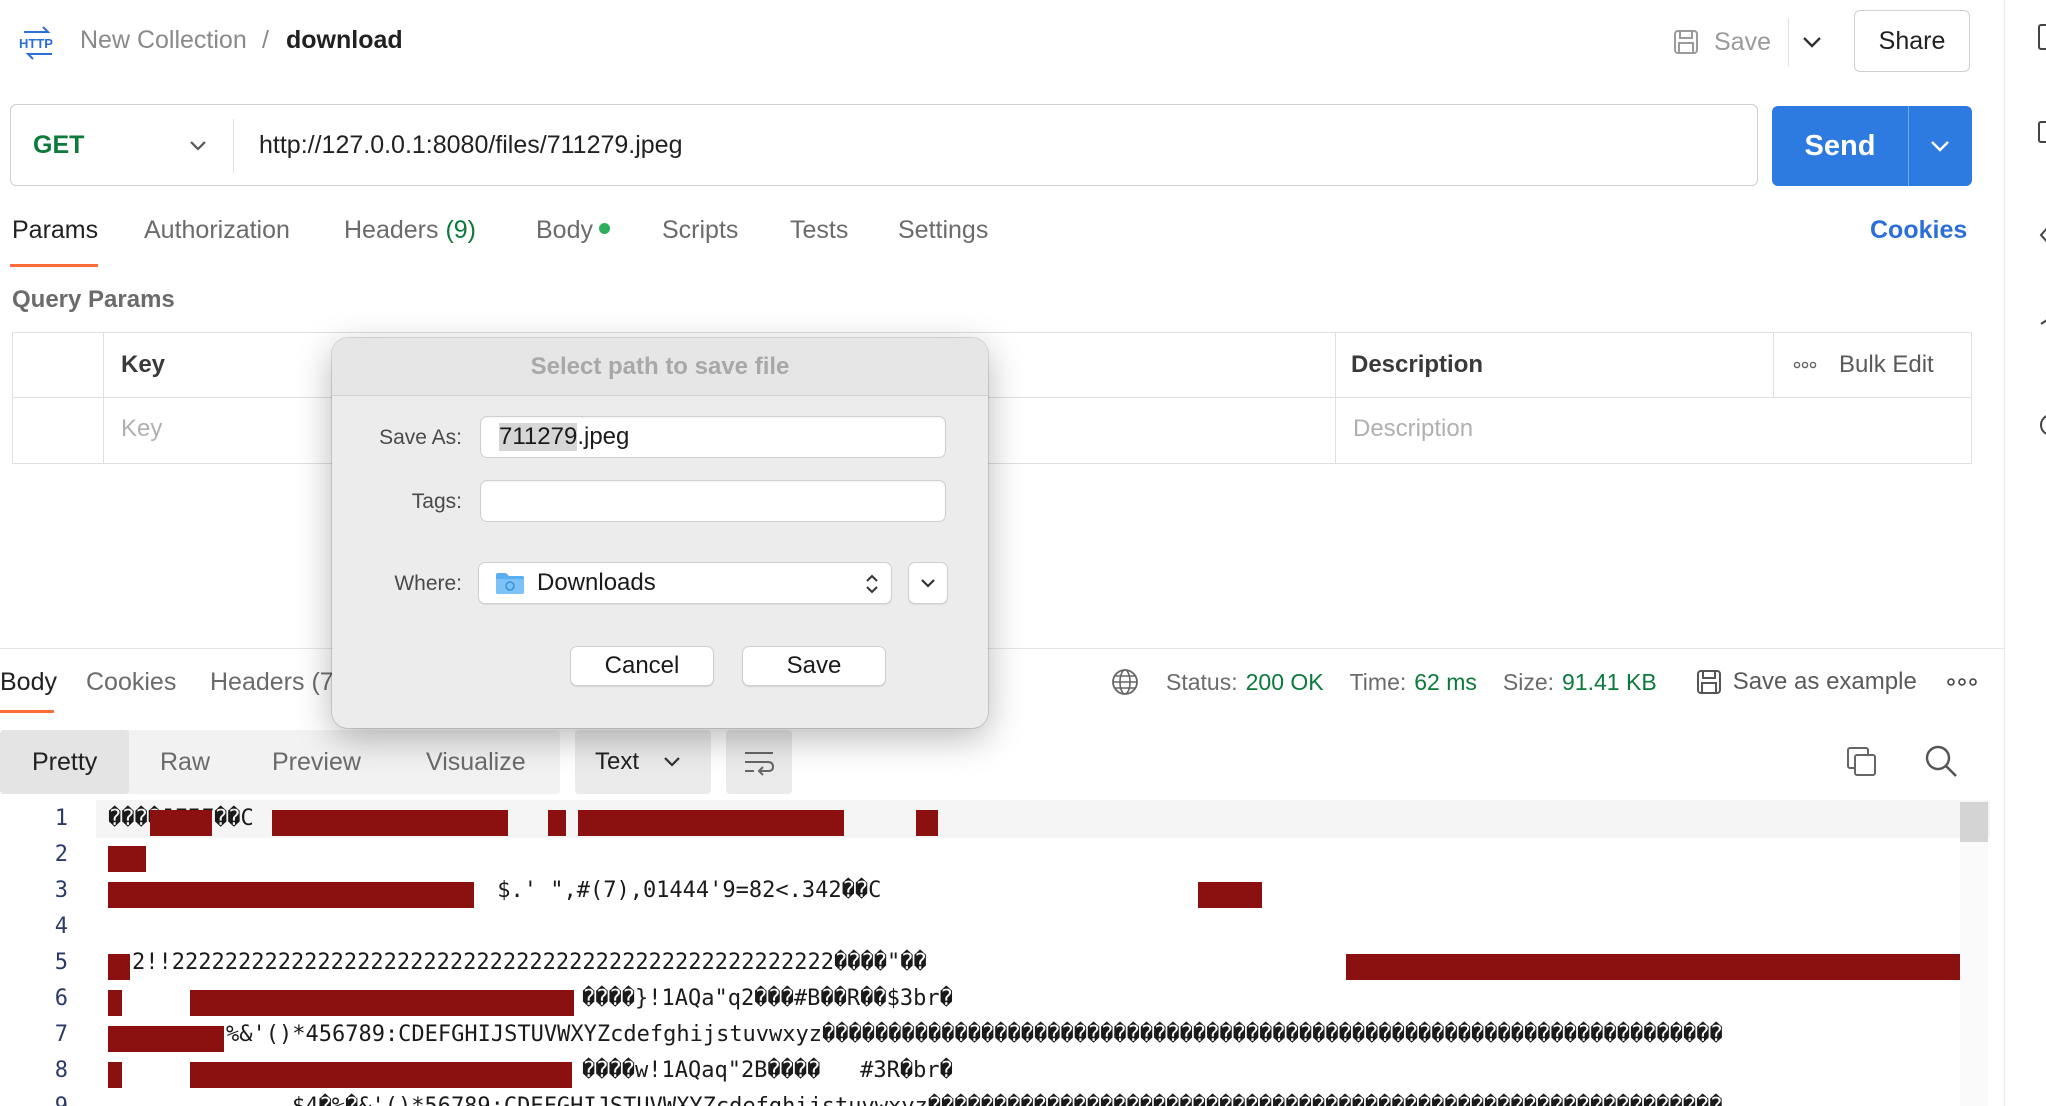 This screenshot has width=2046, height=1106. Describe the element at coordinates (1788, 42) in the screenshot. I see `header-divider` at that location.